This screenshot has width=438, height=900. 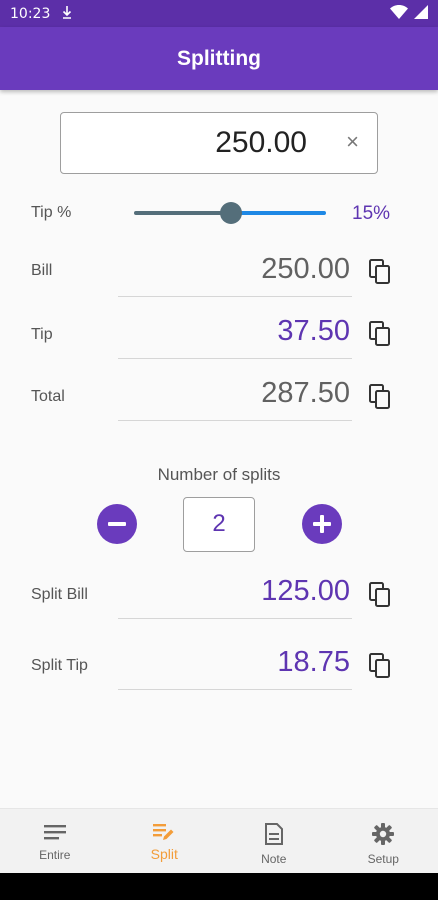 I want to click on battery-icon, so click(x=421, y=13).